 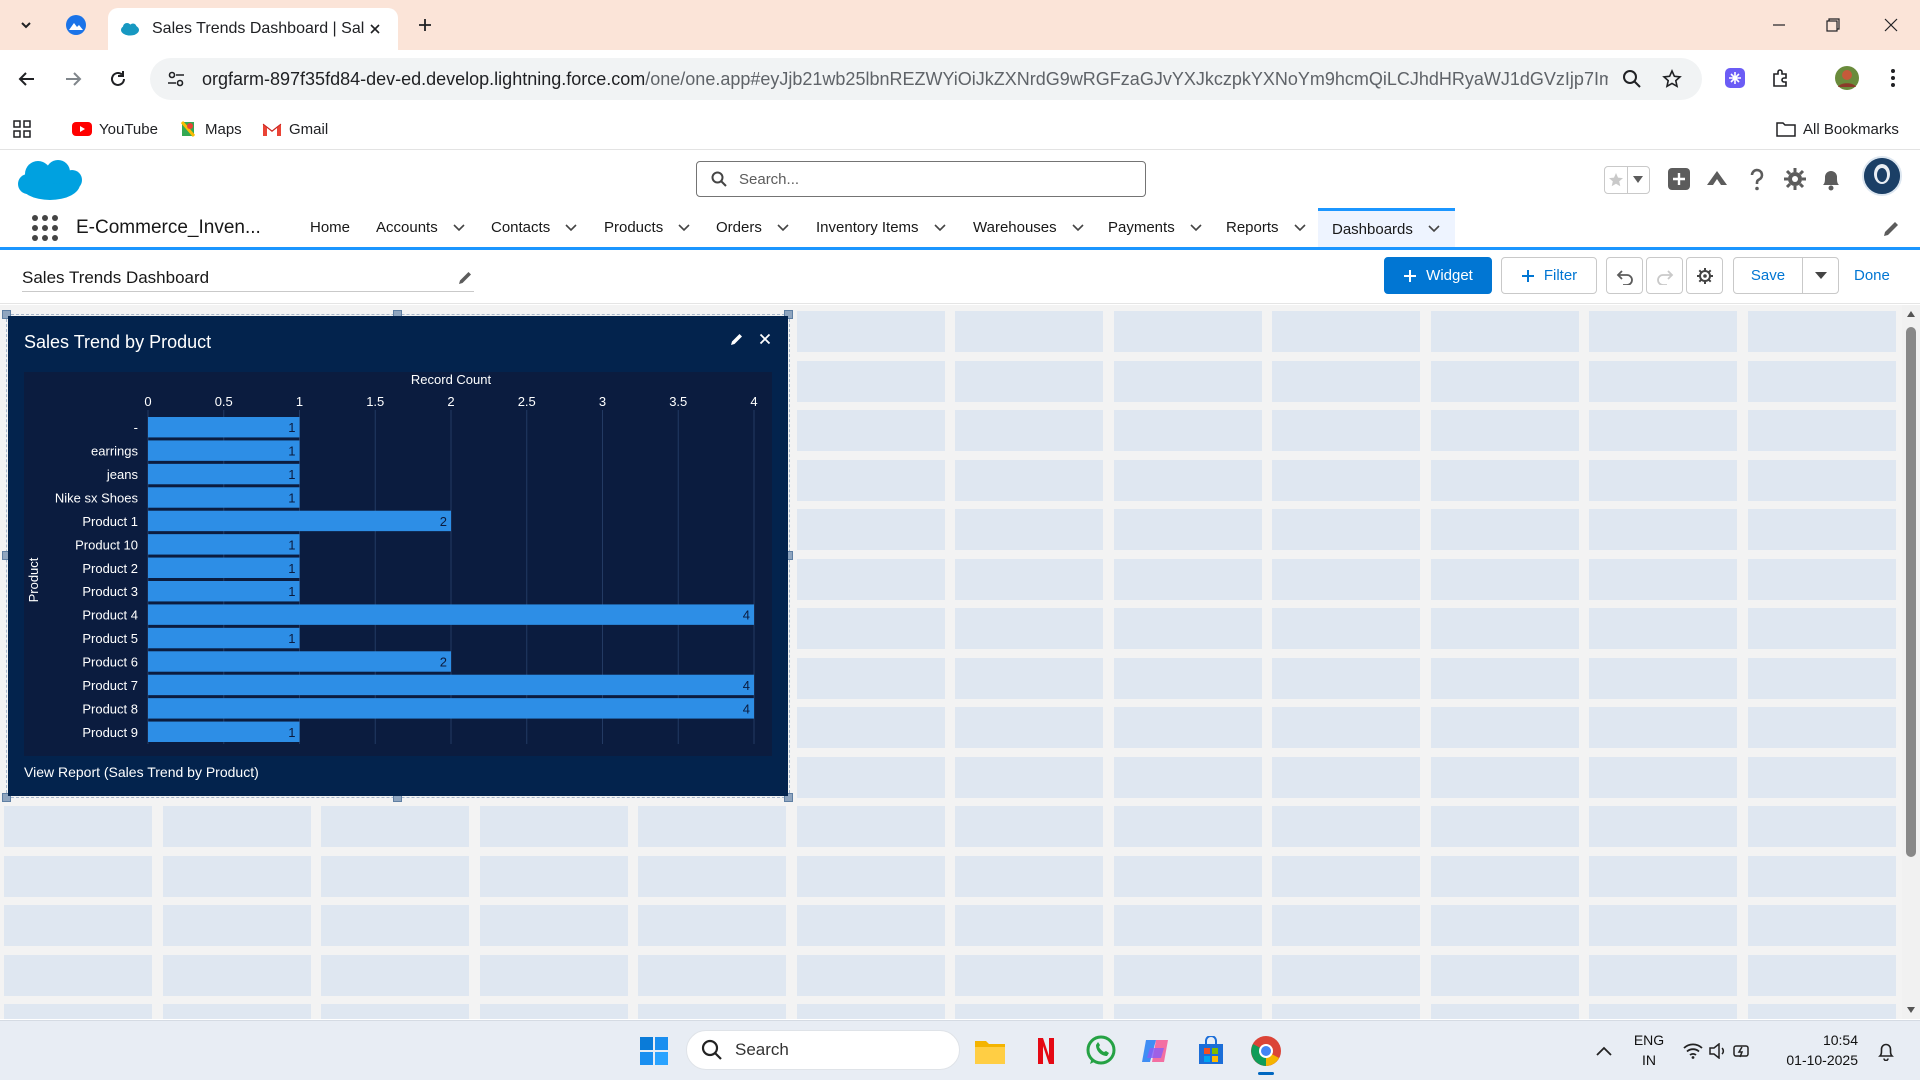 What do you see at coordinates (1820, 275) in the screenshot?
I see `save-options-button` at bounding box center [1820, 275].